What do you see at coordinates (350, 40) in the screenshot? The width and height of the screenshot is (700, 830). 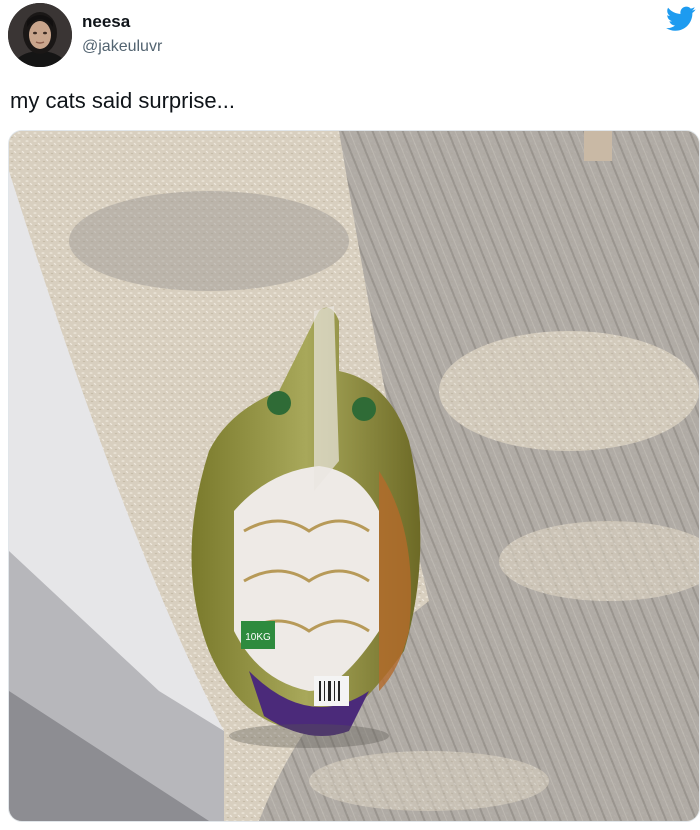 I see `tweet-header: neesa @jakeuluvr` at bounding box center [350, 40].